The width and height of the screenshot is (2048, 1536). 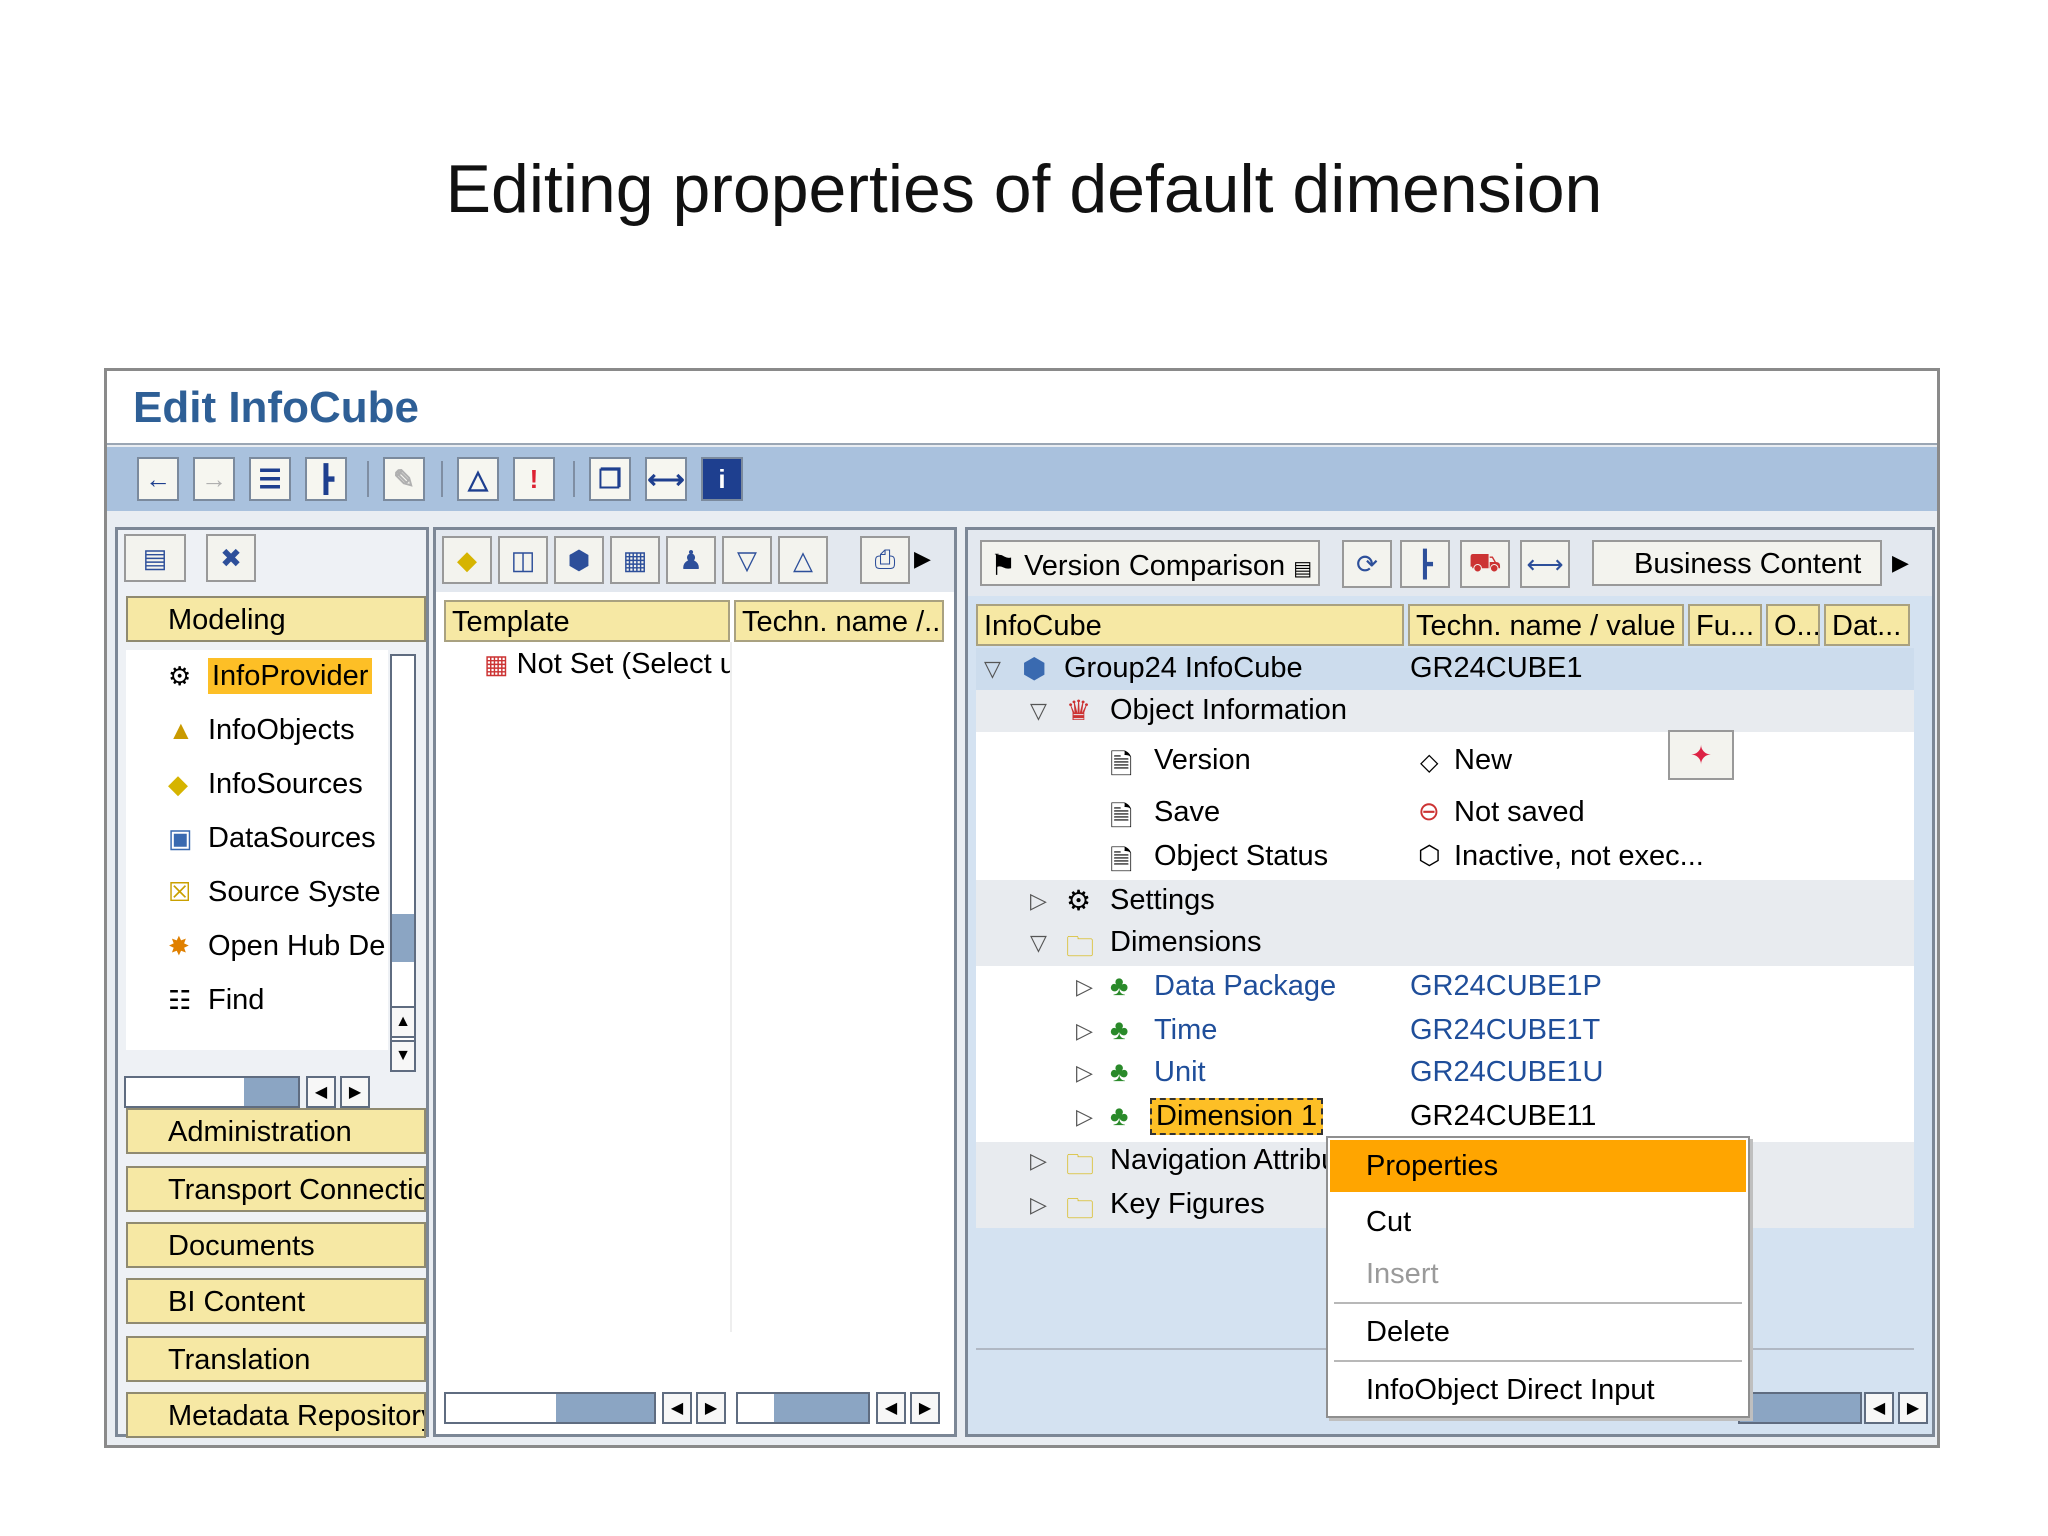 I want to click on menu-item-properties: Properties, so click(x=1538, y=1166).